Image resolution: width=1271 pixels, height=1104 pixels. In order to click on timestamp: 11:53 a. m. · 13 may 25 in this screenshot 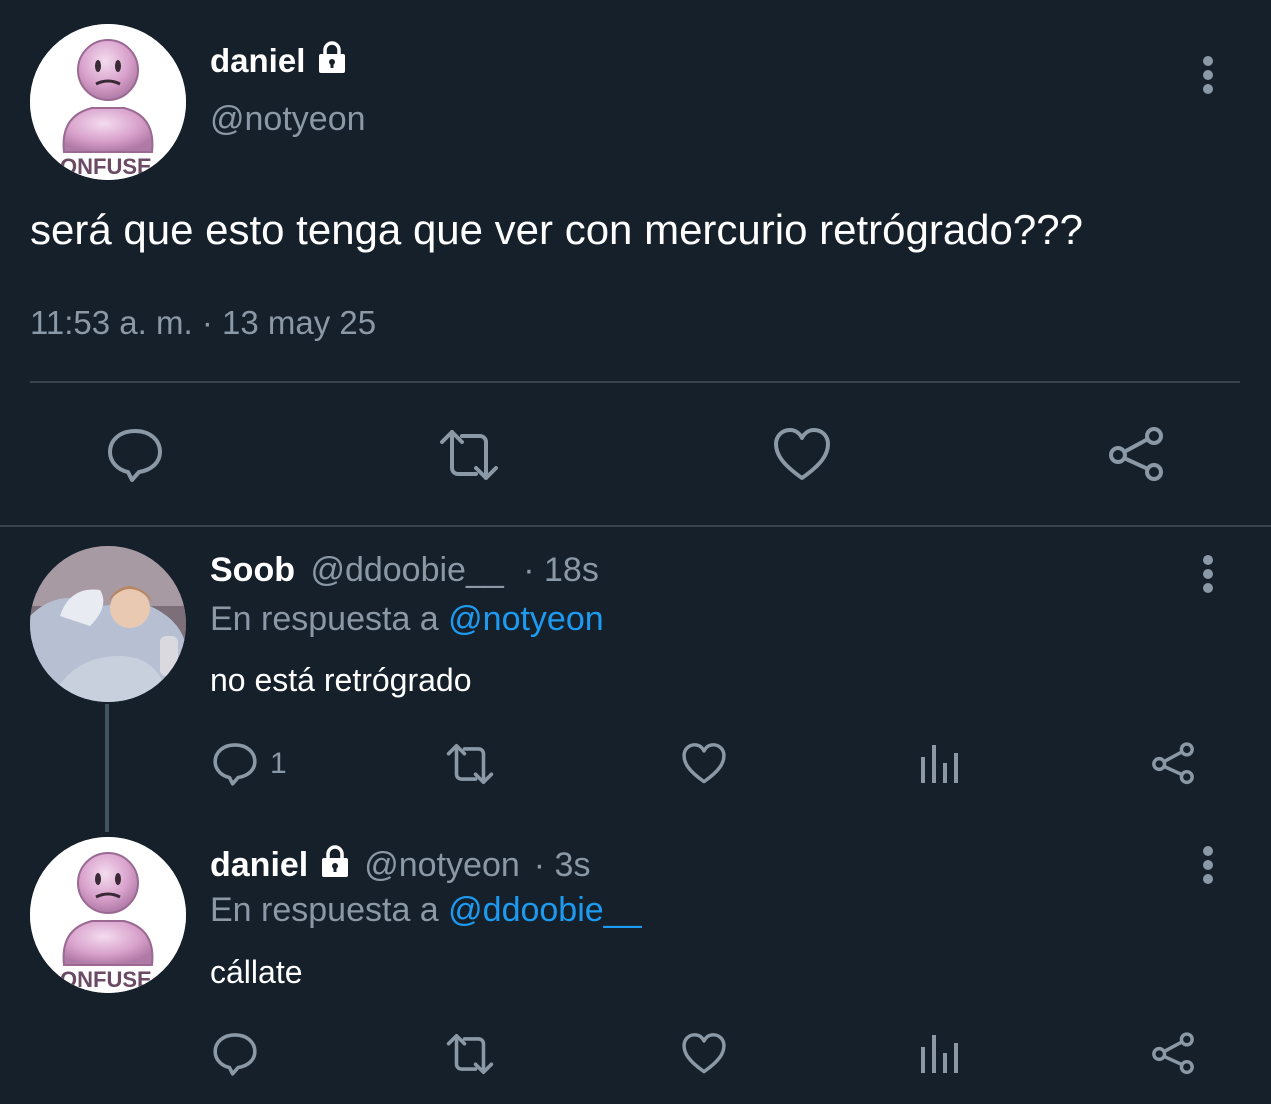, I will do `click(203, 323)`.